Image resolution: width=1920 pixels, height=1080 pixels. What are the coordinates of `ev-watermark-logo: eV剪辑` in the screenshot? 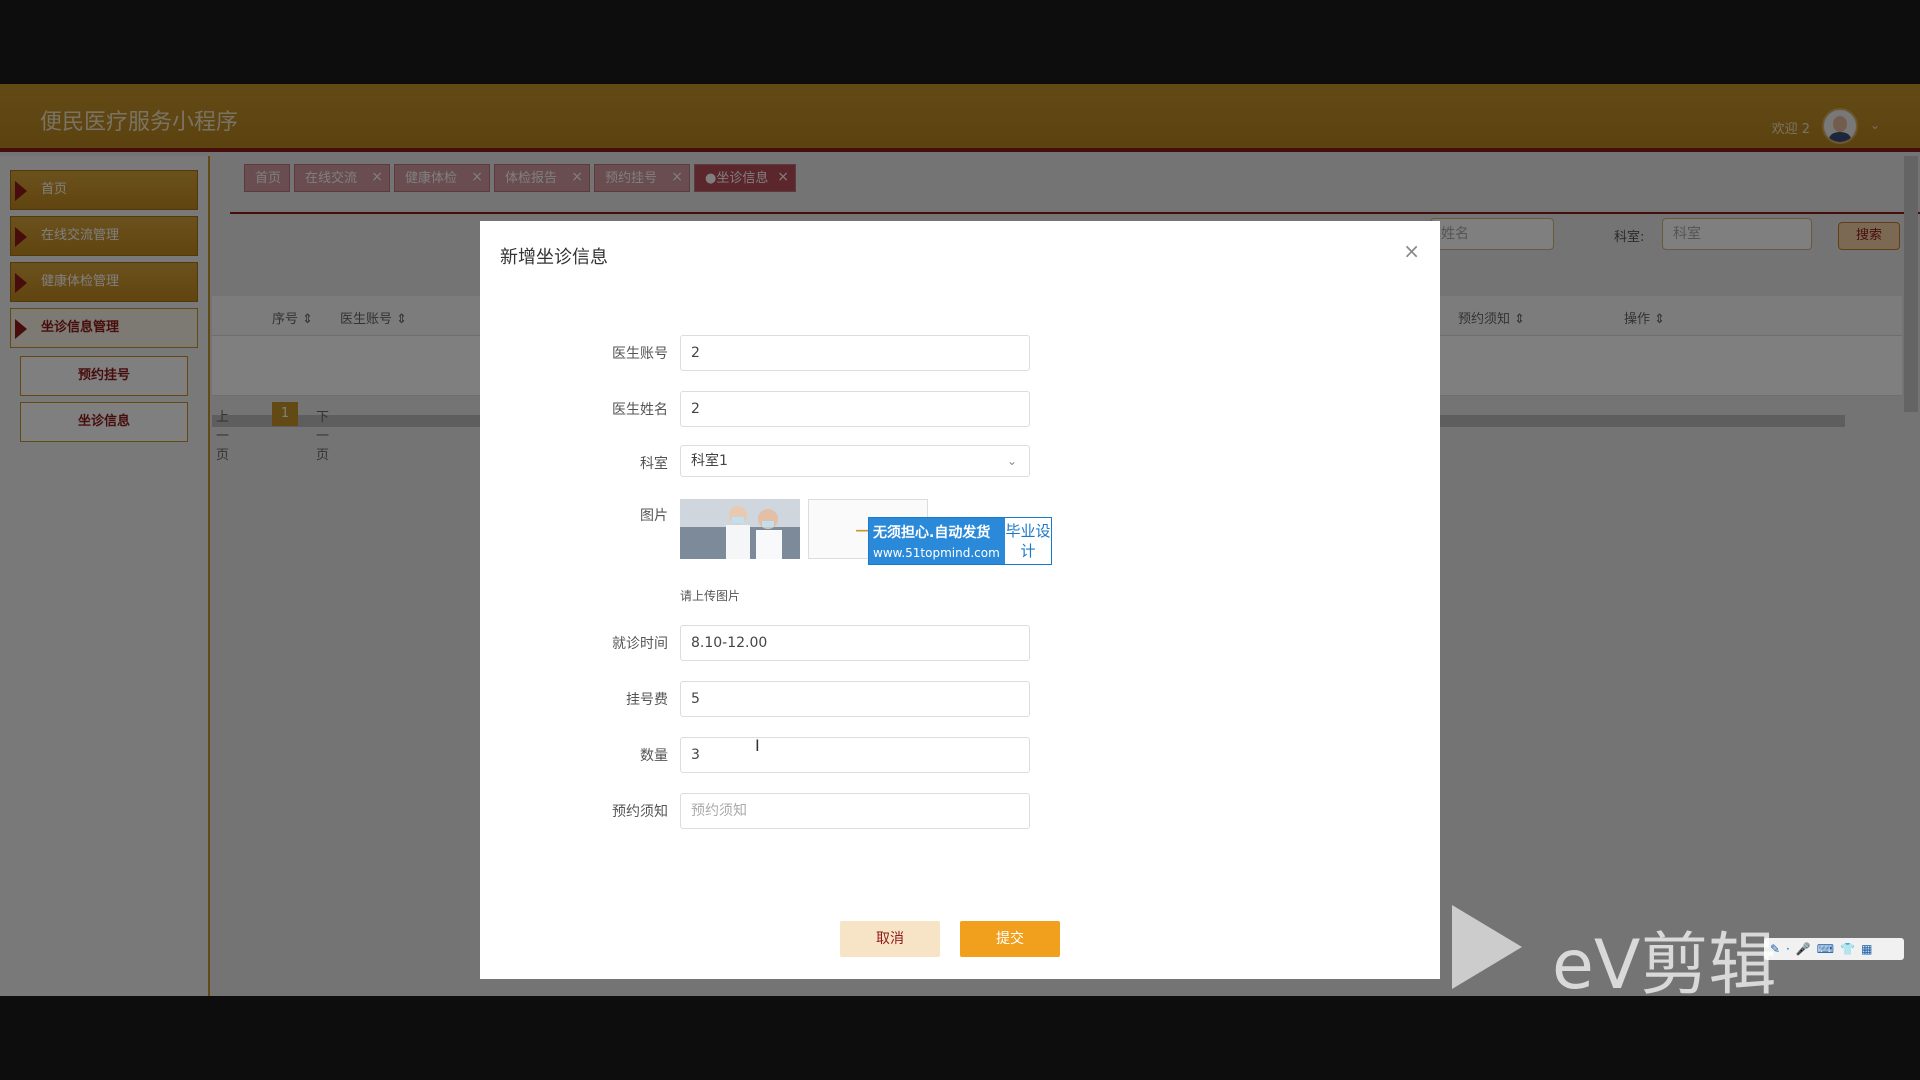 It's located at (1632, 955).